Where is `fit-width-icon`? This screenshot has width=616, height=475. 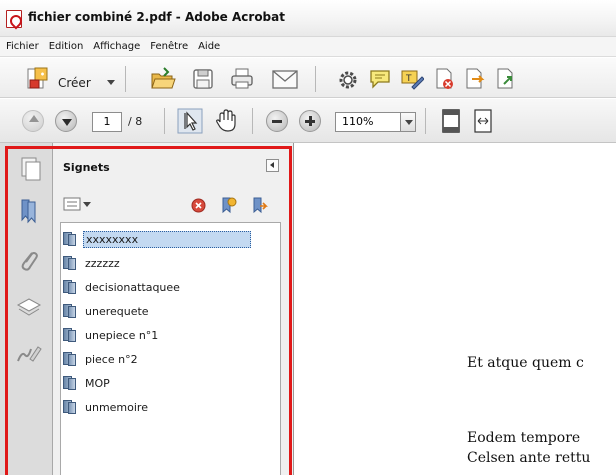 fit-width-icon is located at coordinates (483, 121).